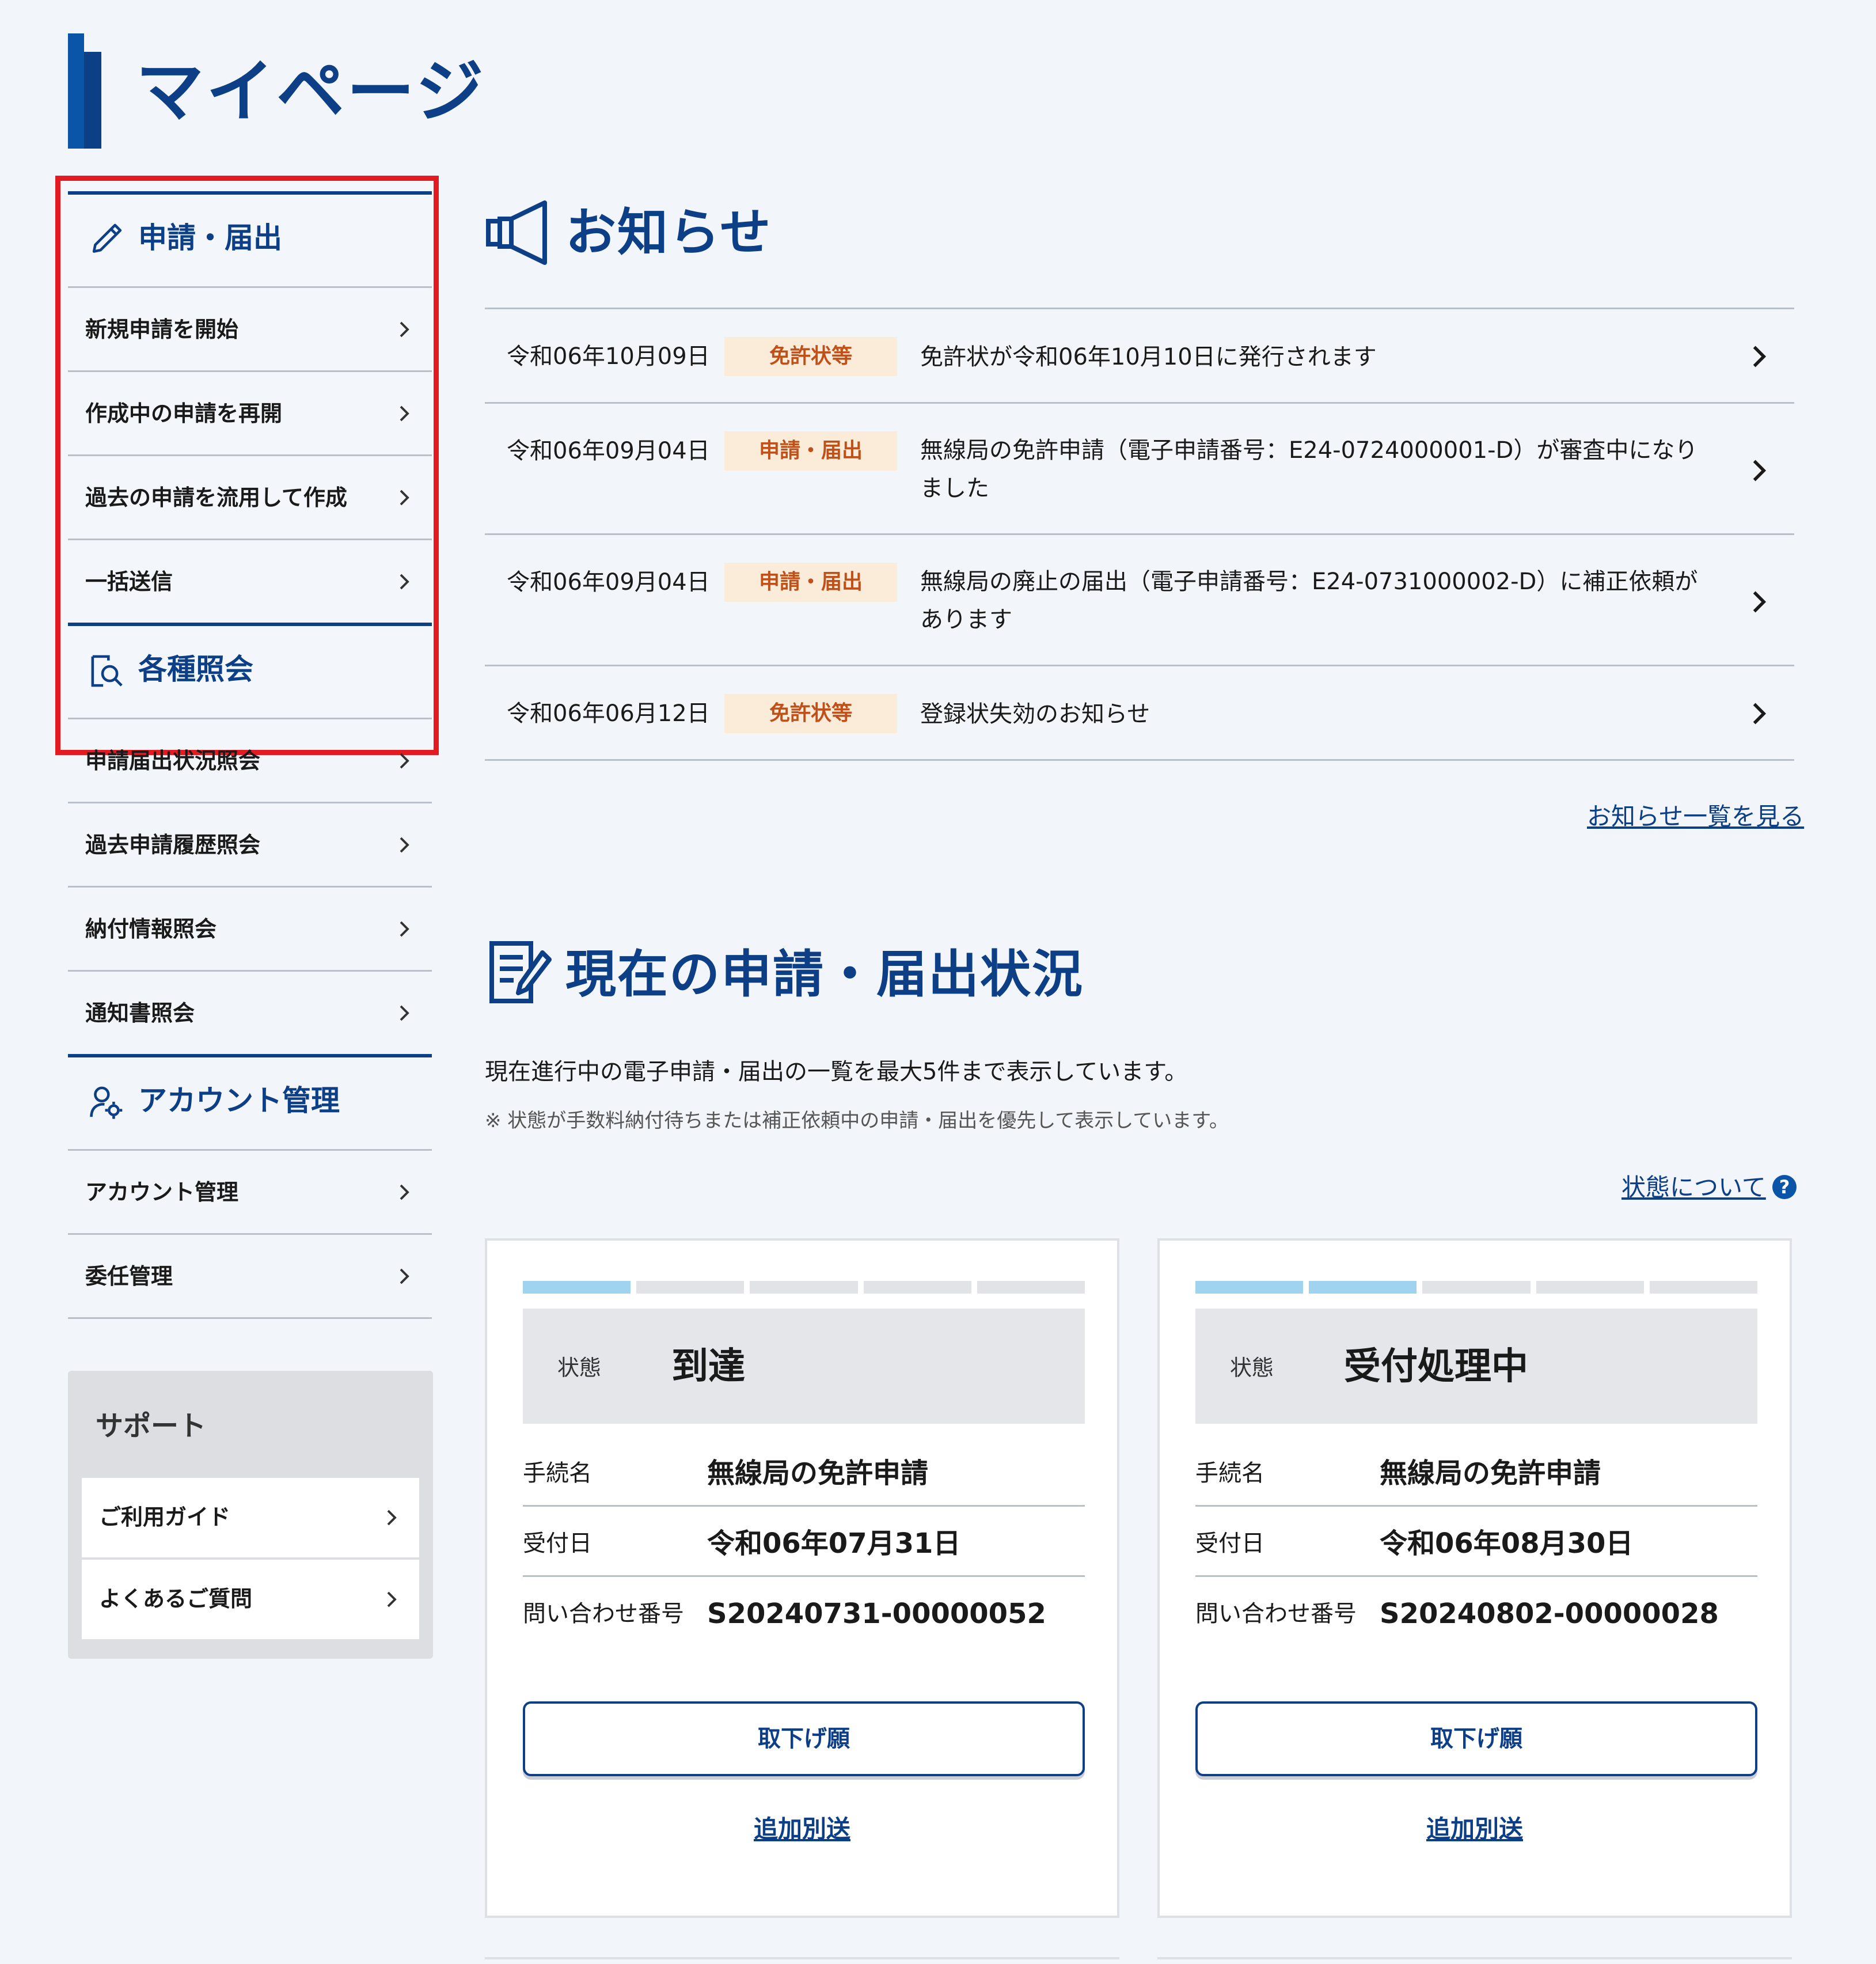 The height and width of the screenshot is (1964, 1876). What do you see at coordinates (250, 1517) in the screenshot?
I see `support-item-guide: ご利用ガイド` at bounding box center [250, 1517].